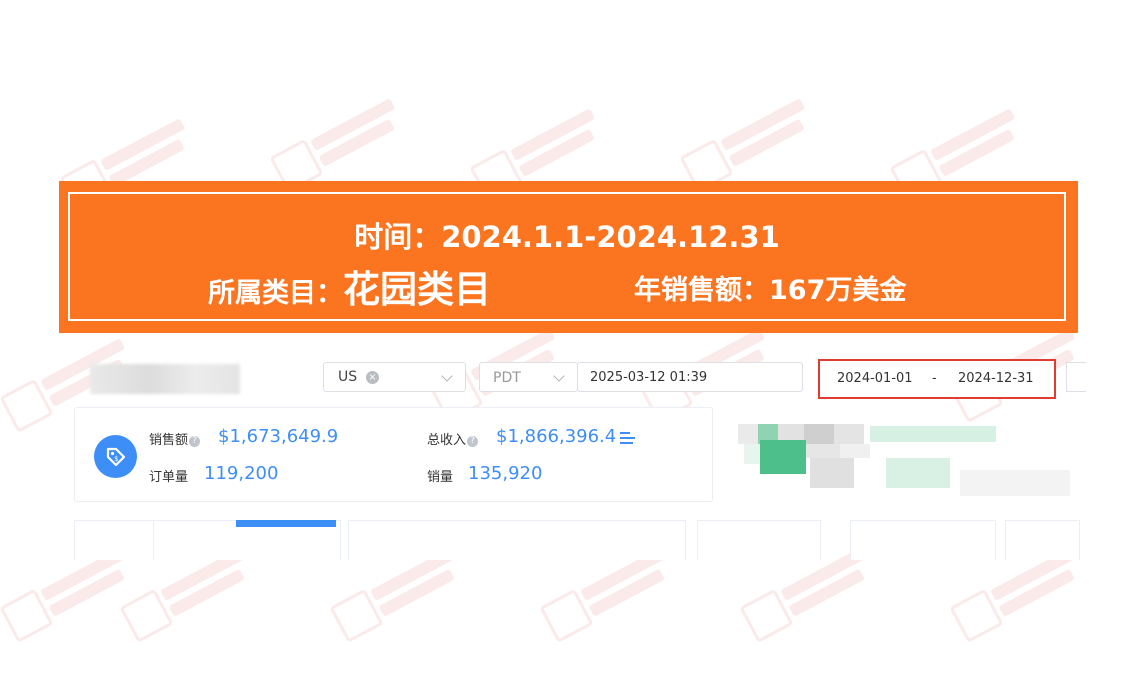 This screenshot has height=700, width=1140. Describe the element at coordinates (440, 477) in the screenshot. I see `units-label: 销量` at that location.